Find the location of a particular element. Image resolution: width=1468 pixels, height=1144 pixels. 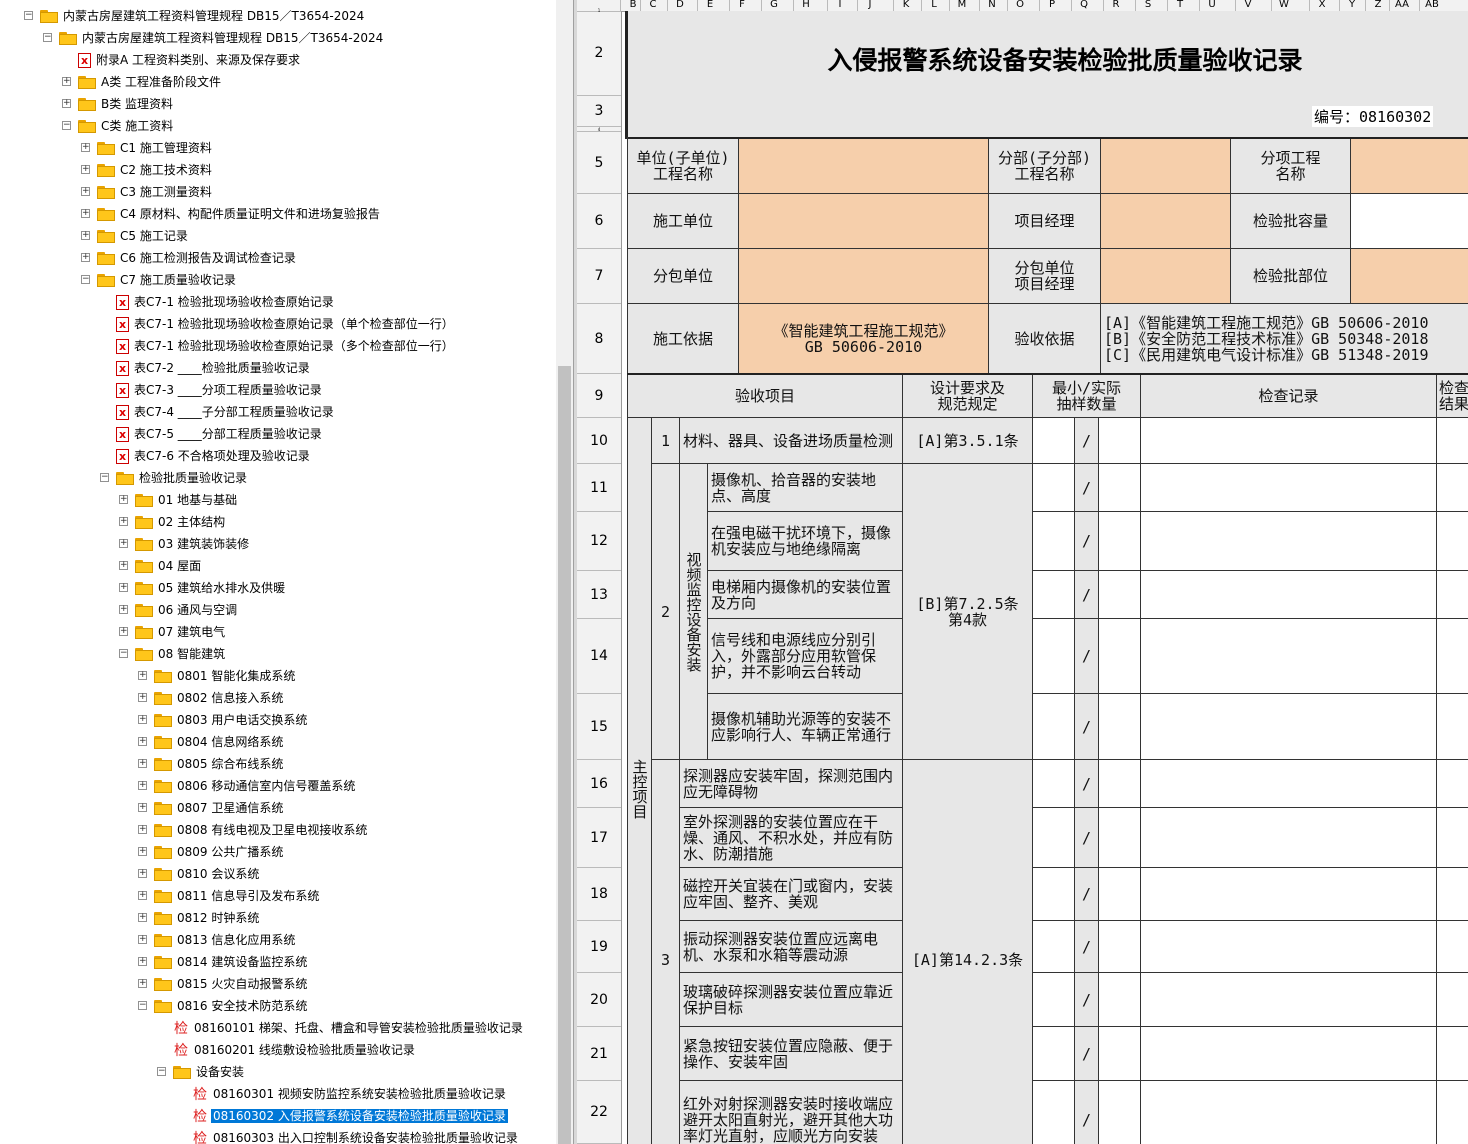

column-header: K is located at coordinates (905, 5).